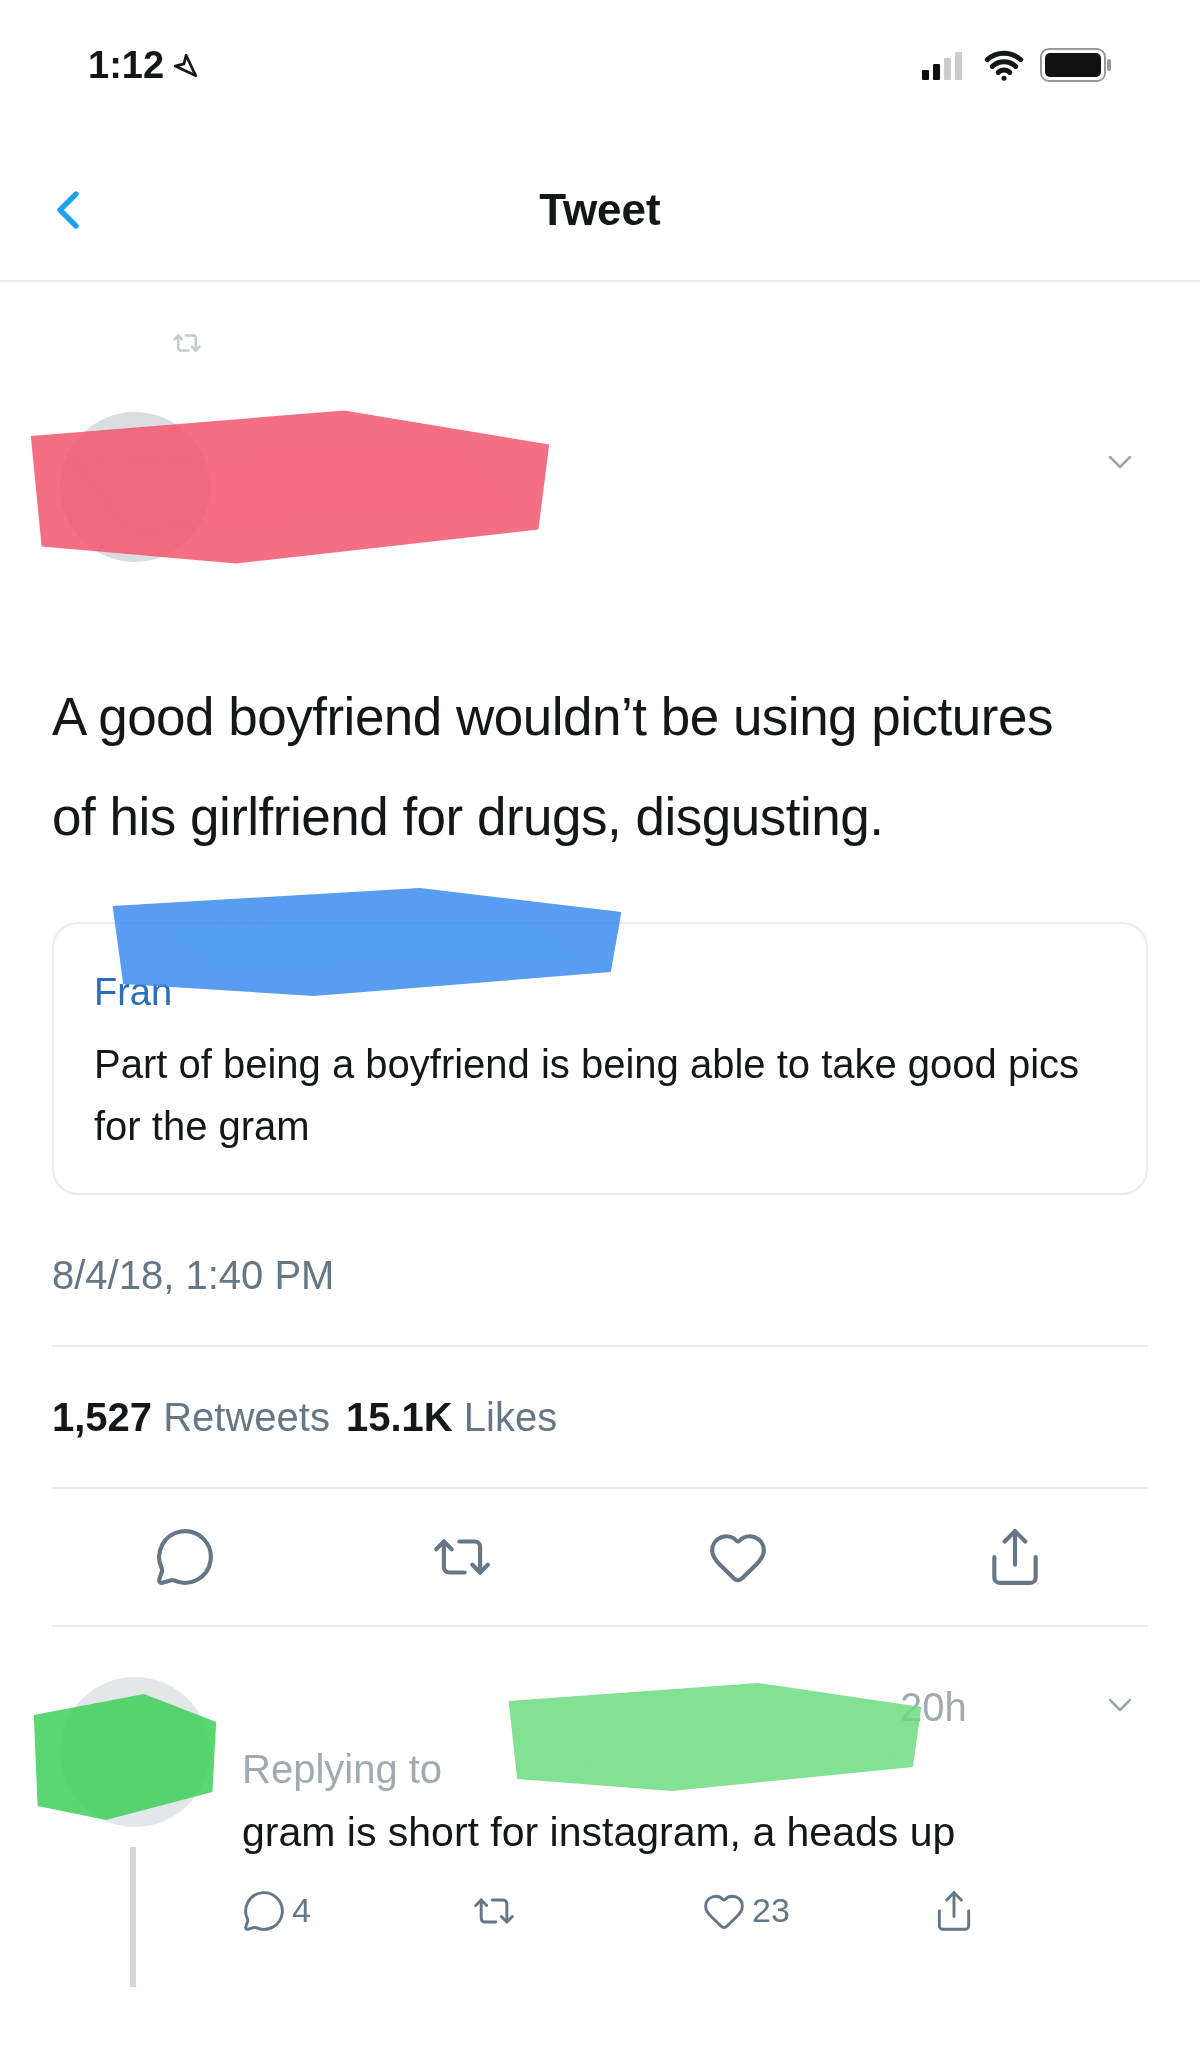 The image size is (1200, 2053). Describe the element at coordinates (185, 65) in the screenshot. I see `location-icon` at that location.